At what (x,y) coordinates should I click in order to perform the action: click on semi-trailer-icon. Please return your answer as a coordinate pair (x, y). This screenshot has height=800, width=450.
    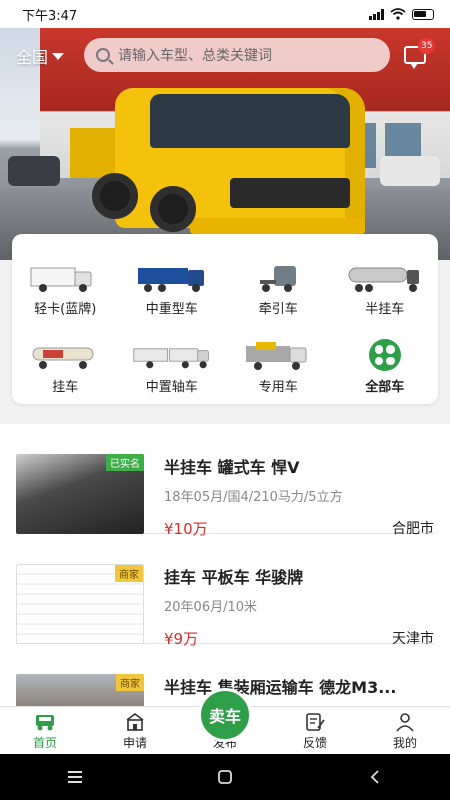
    Looking at the image, I should click on (383, 279).